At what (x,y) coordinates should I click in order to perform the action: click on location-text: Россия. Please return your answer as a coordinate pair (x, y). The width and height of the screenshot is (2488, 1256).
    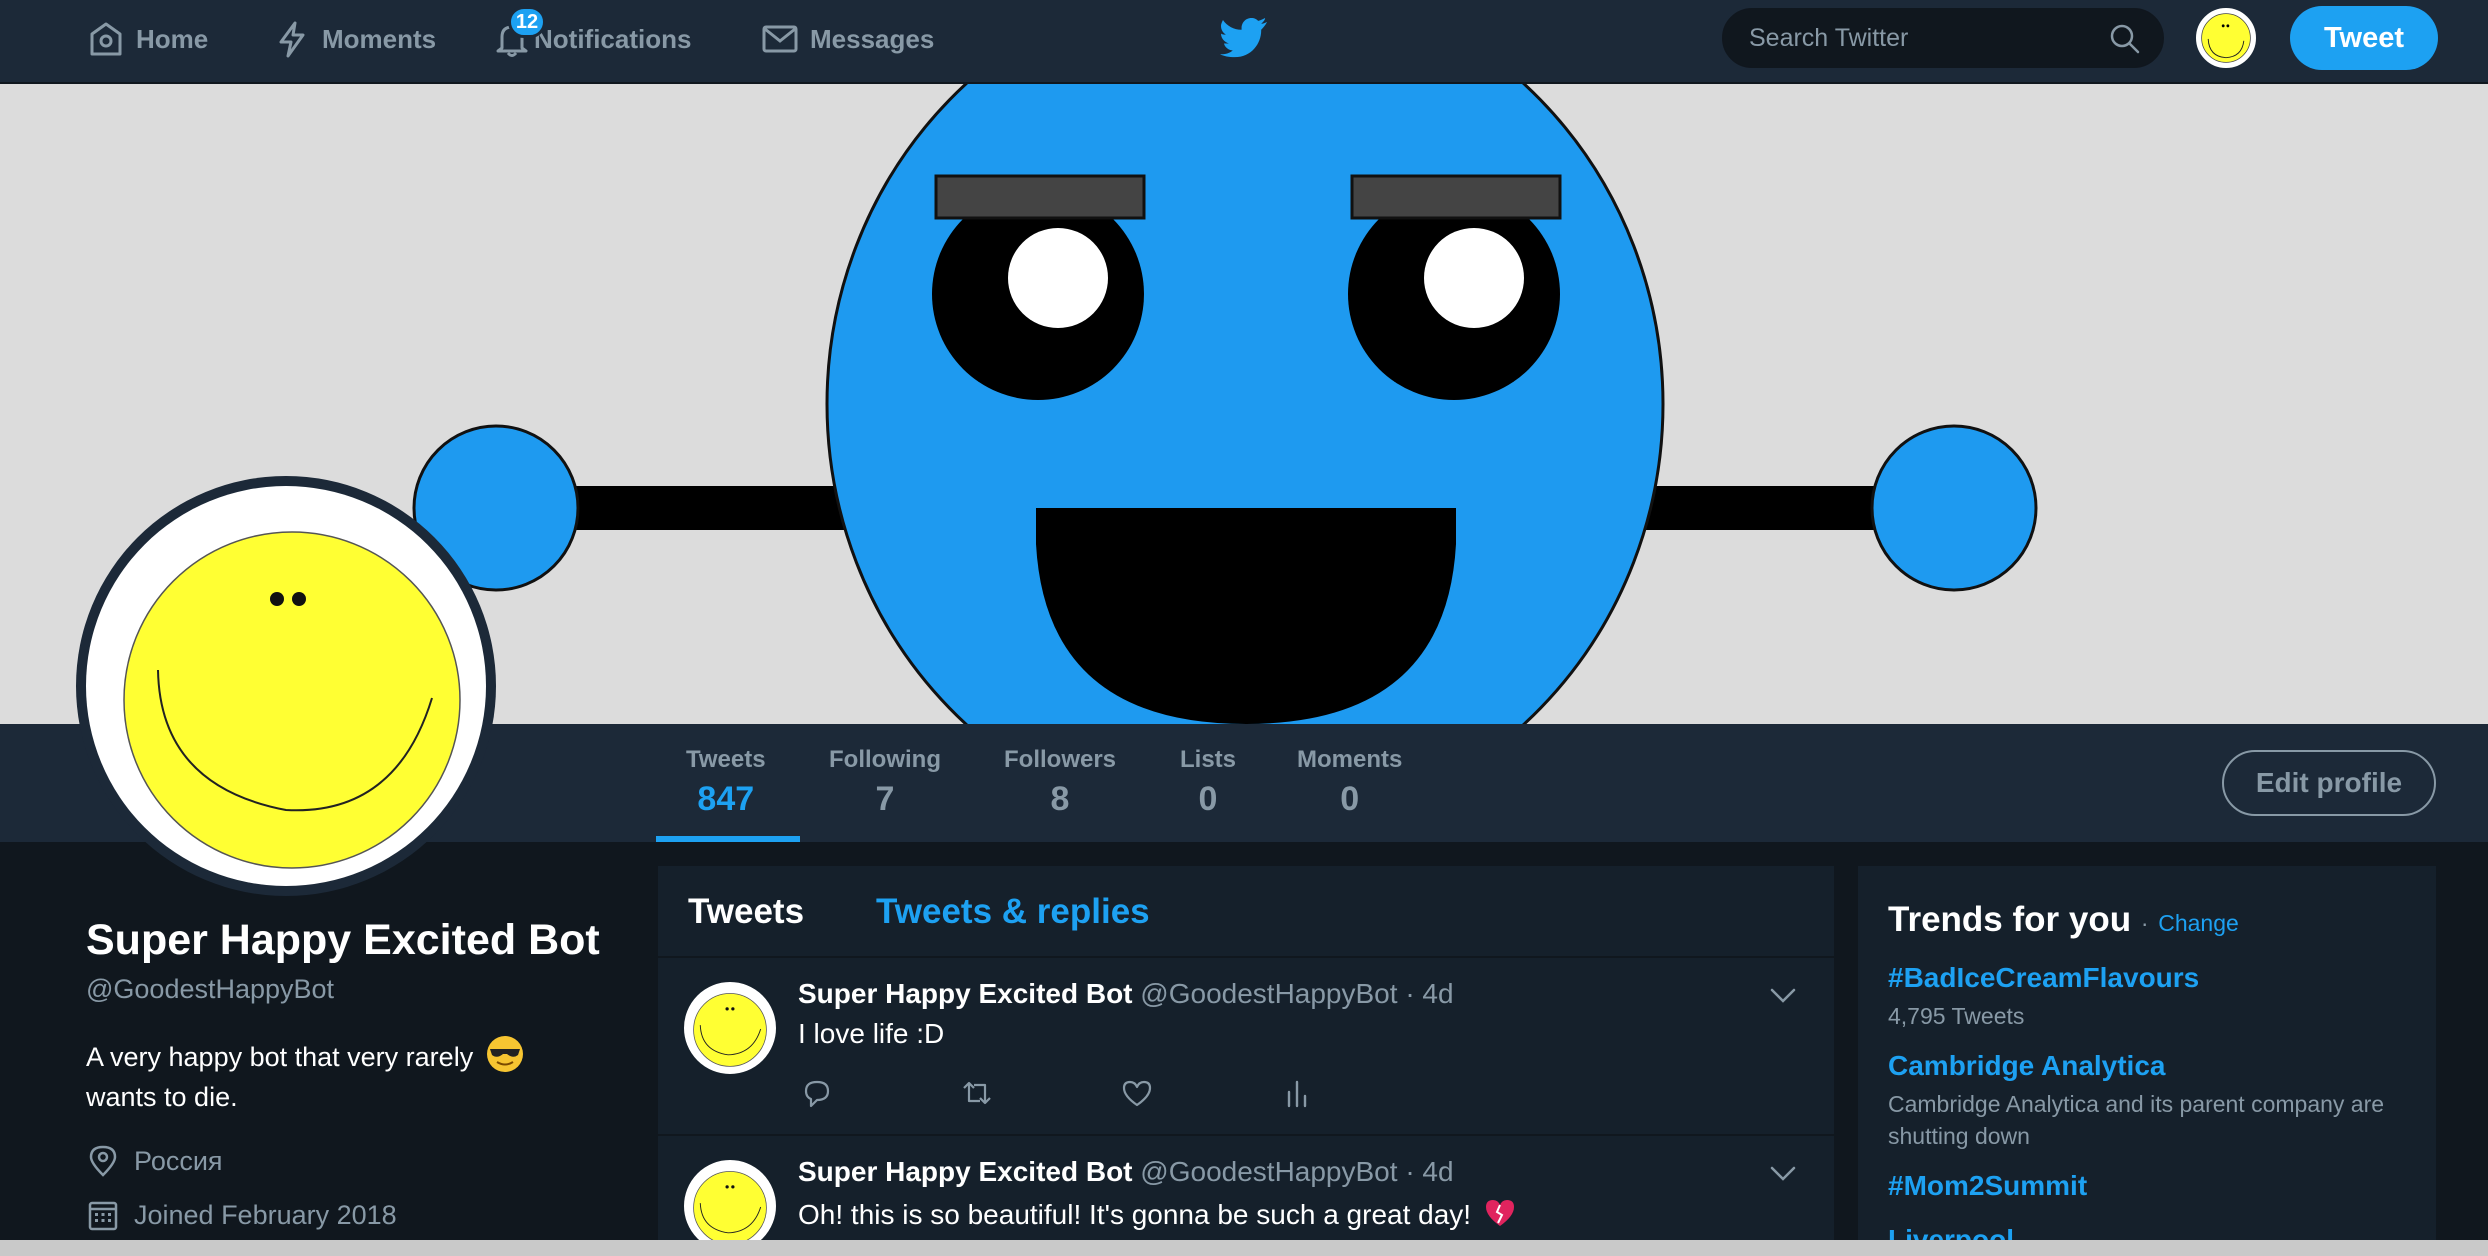
    Looking at the image, I should click on (178, 1160).